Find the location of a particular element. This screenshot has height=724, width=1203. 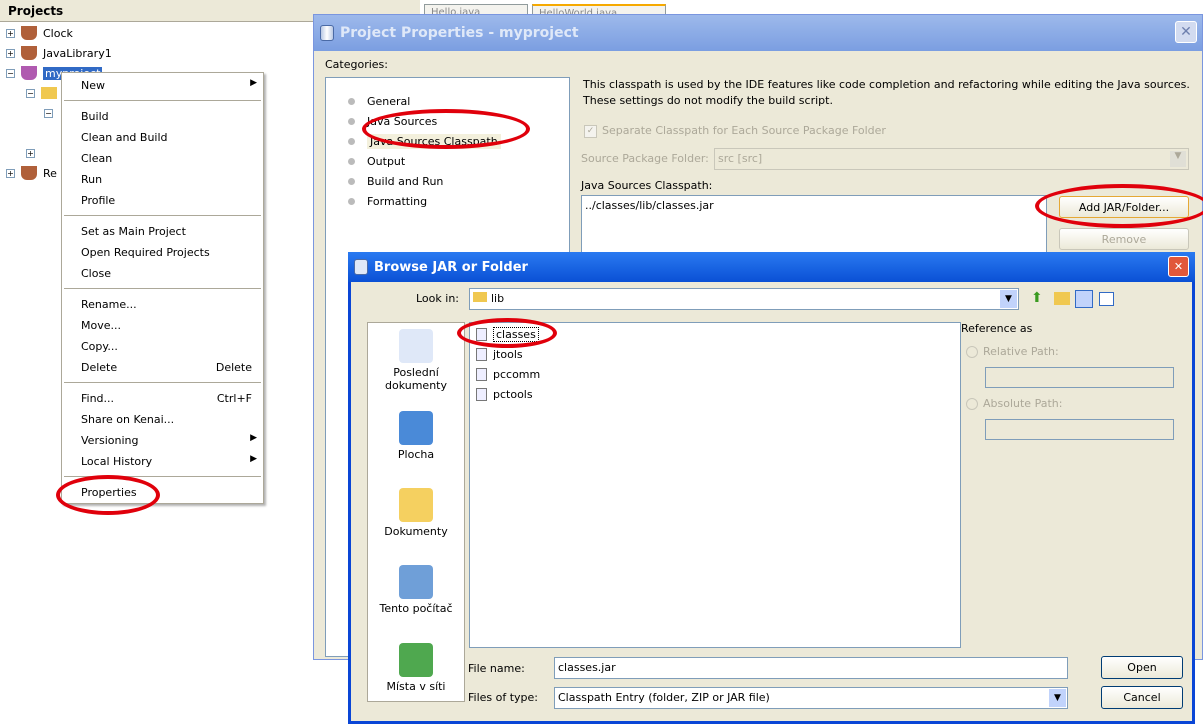

place-item: Místa v síti is located at coordinates (416, 668).